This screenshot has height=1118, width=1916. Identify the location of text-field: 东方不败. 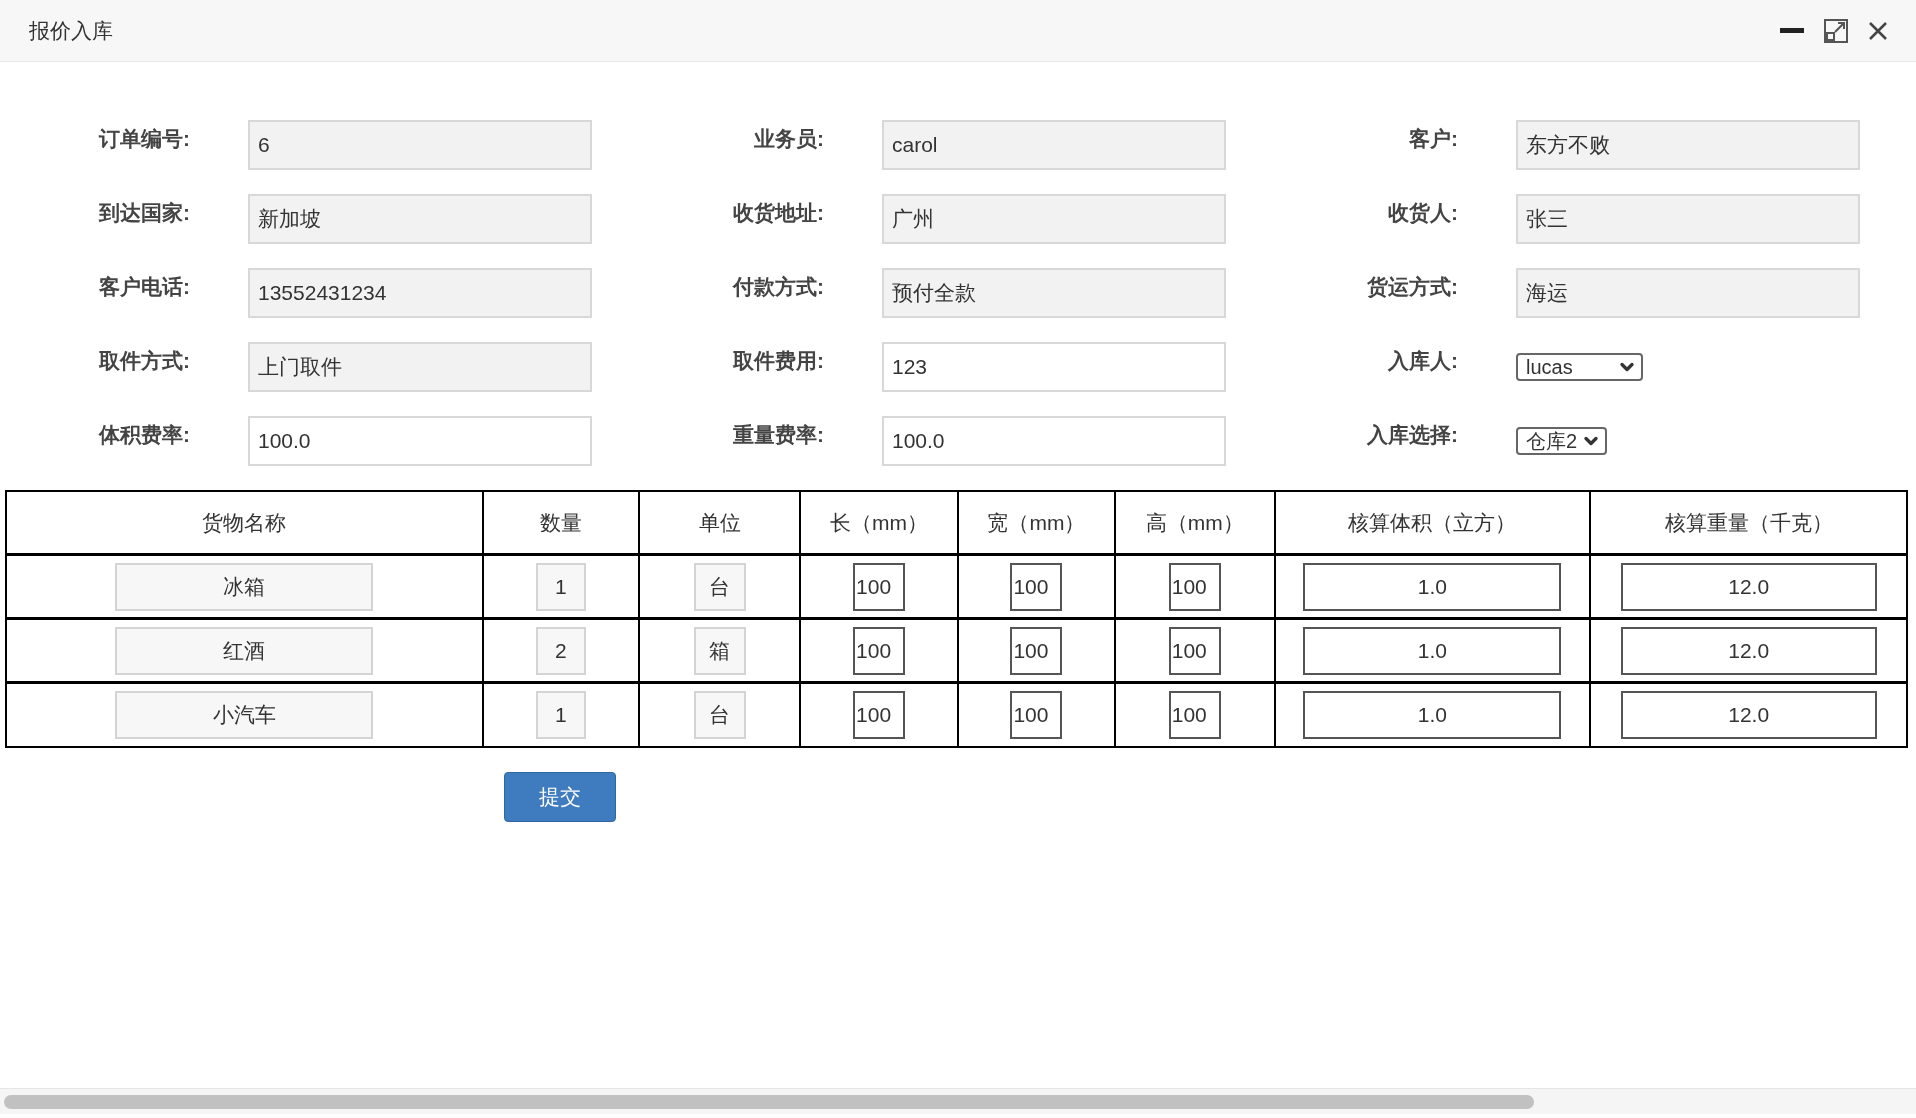
(1688, 145).